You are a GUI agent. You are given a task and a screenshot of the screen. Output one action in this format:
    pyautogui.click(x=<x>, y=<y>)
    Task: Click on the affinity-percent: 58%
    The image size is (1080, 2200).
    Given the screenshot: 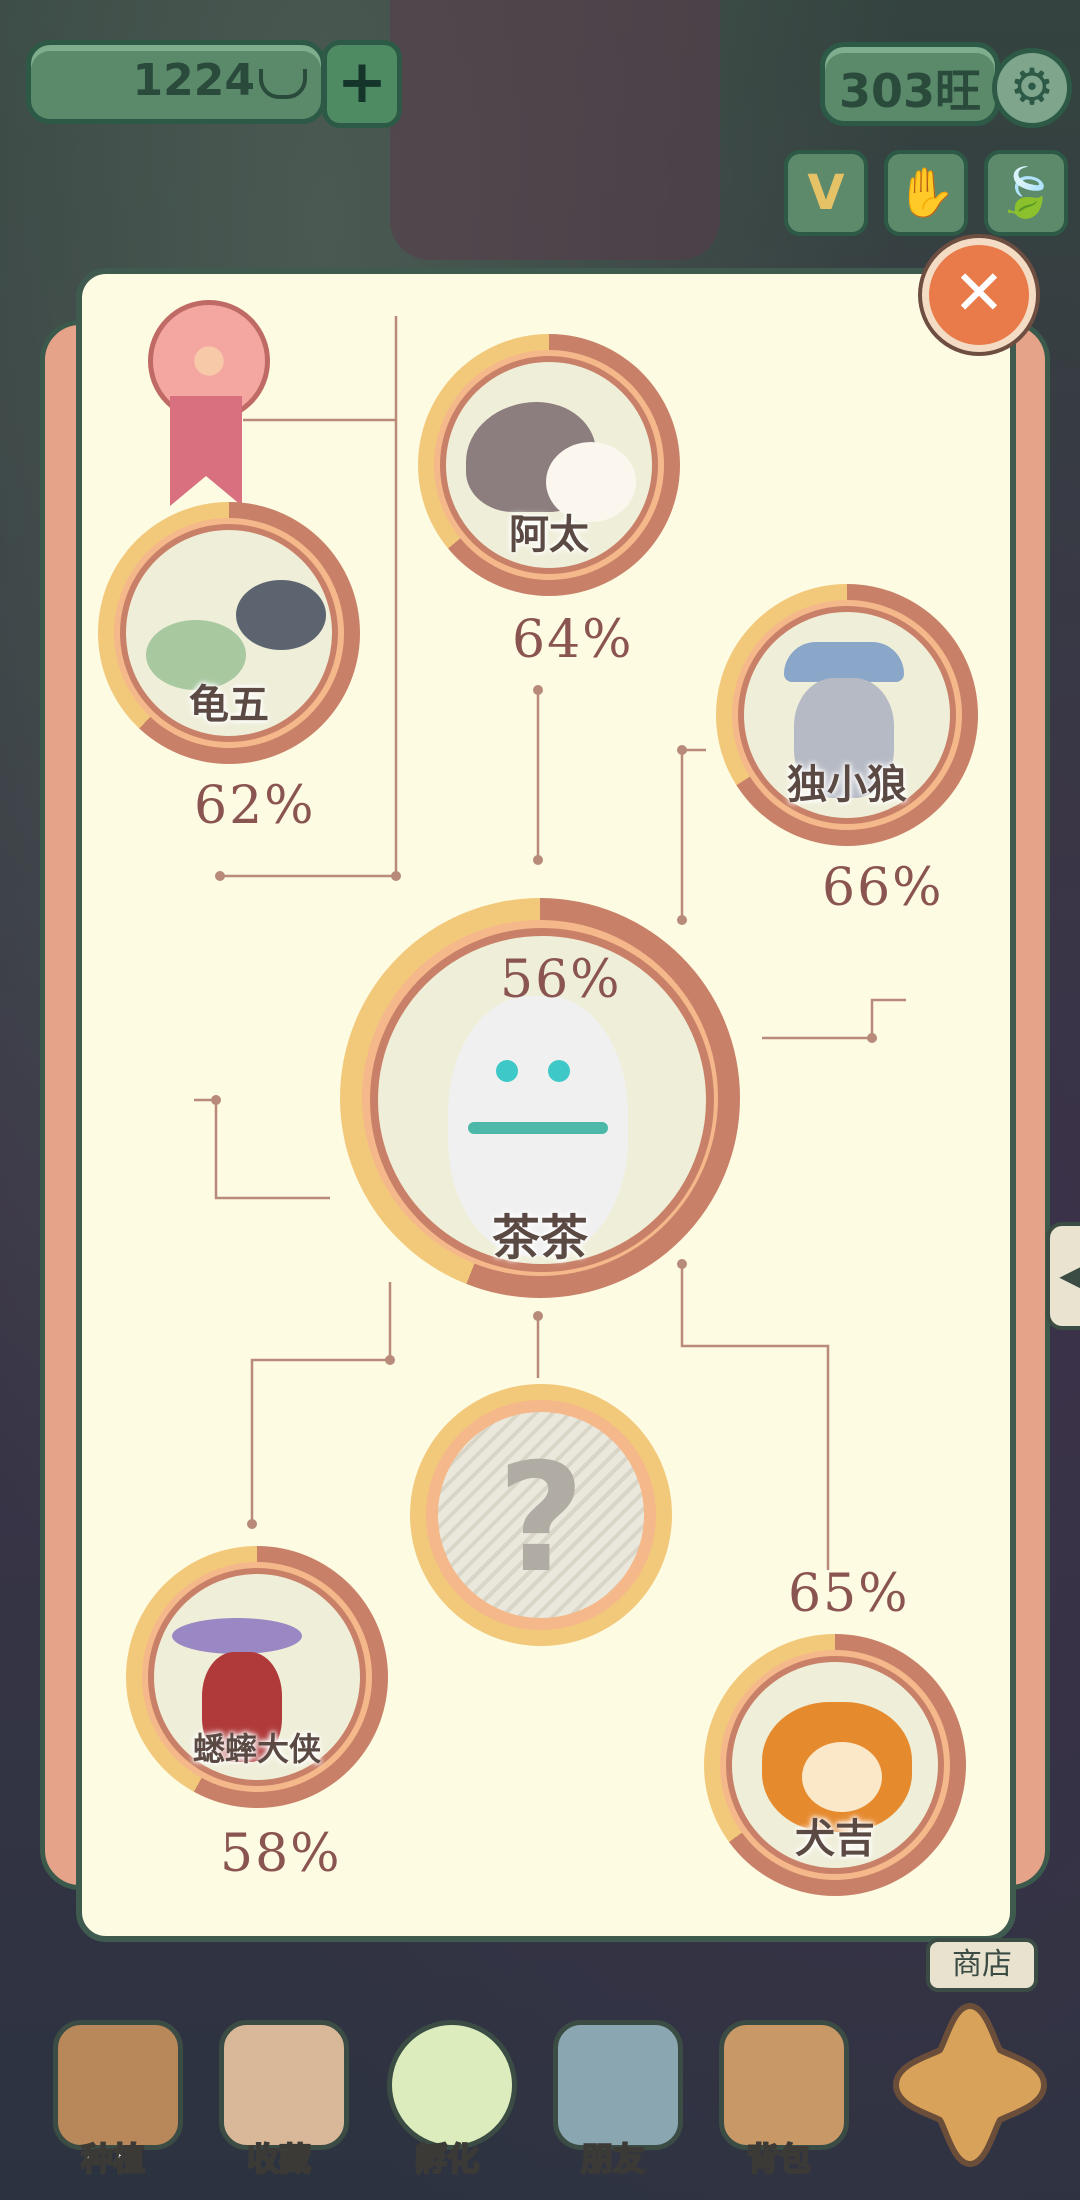 What is the action you would take?
    pyautogui.click(x=281, y=1854)
    